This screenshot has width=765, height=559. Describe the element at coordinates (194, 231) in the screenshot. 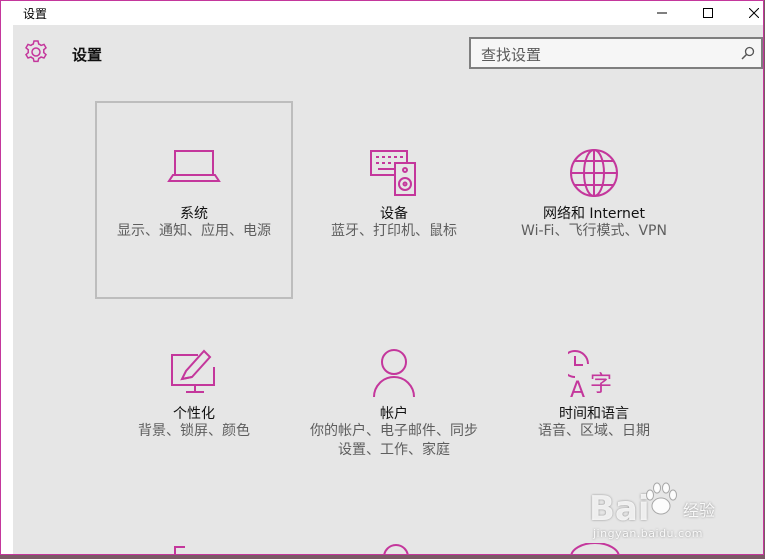

I see `tile-description: 显示、通知、应用、电源` at that location.